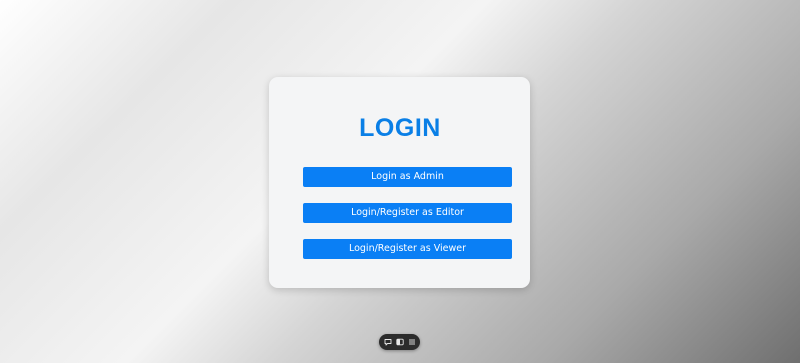  What do you see at coordinates (407, 213) in the screenshot?
I see `login-register-editor-button: Login/Register as Editor` at bounding box center [407, 213].